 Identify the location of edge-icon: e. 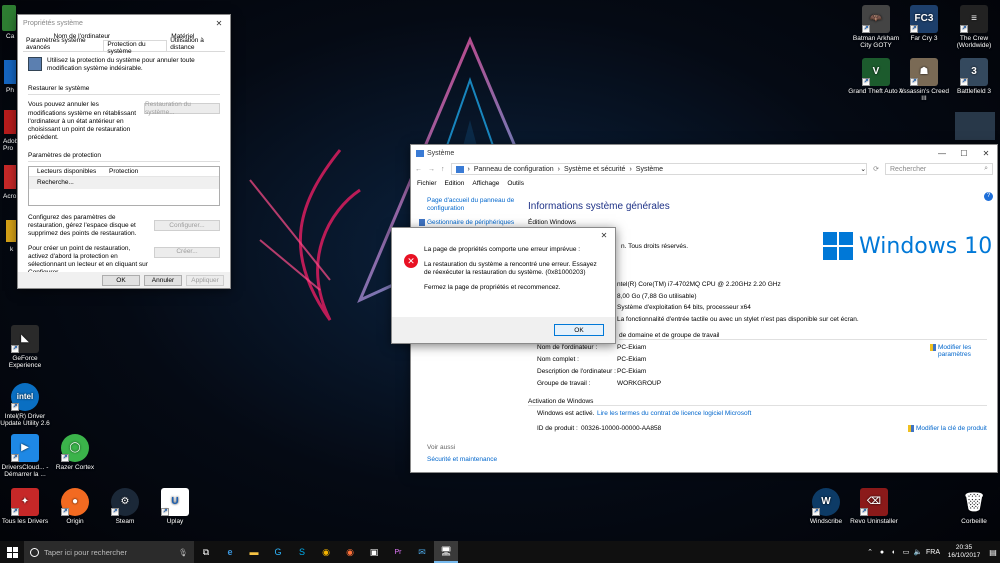
(230, 552).